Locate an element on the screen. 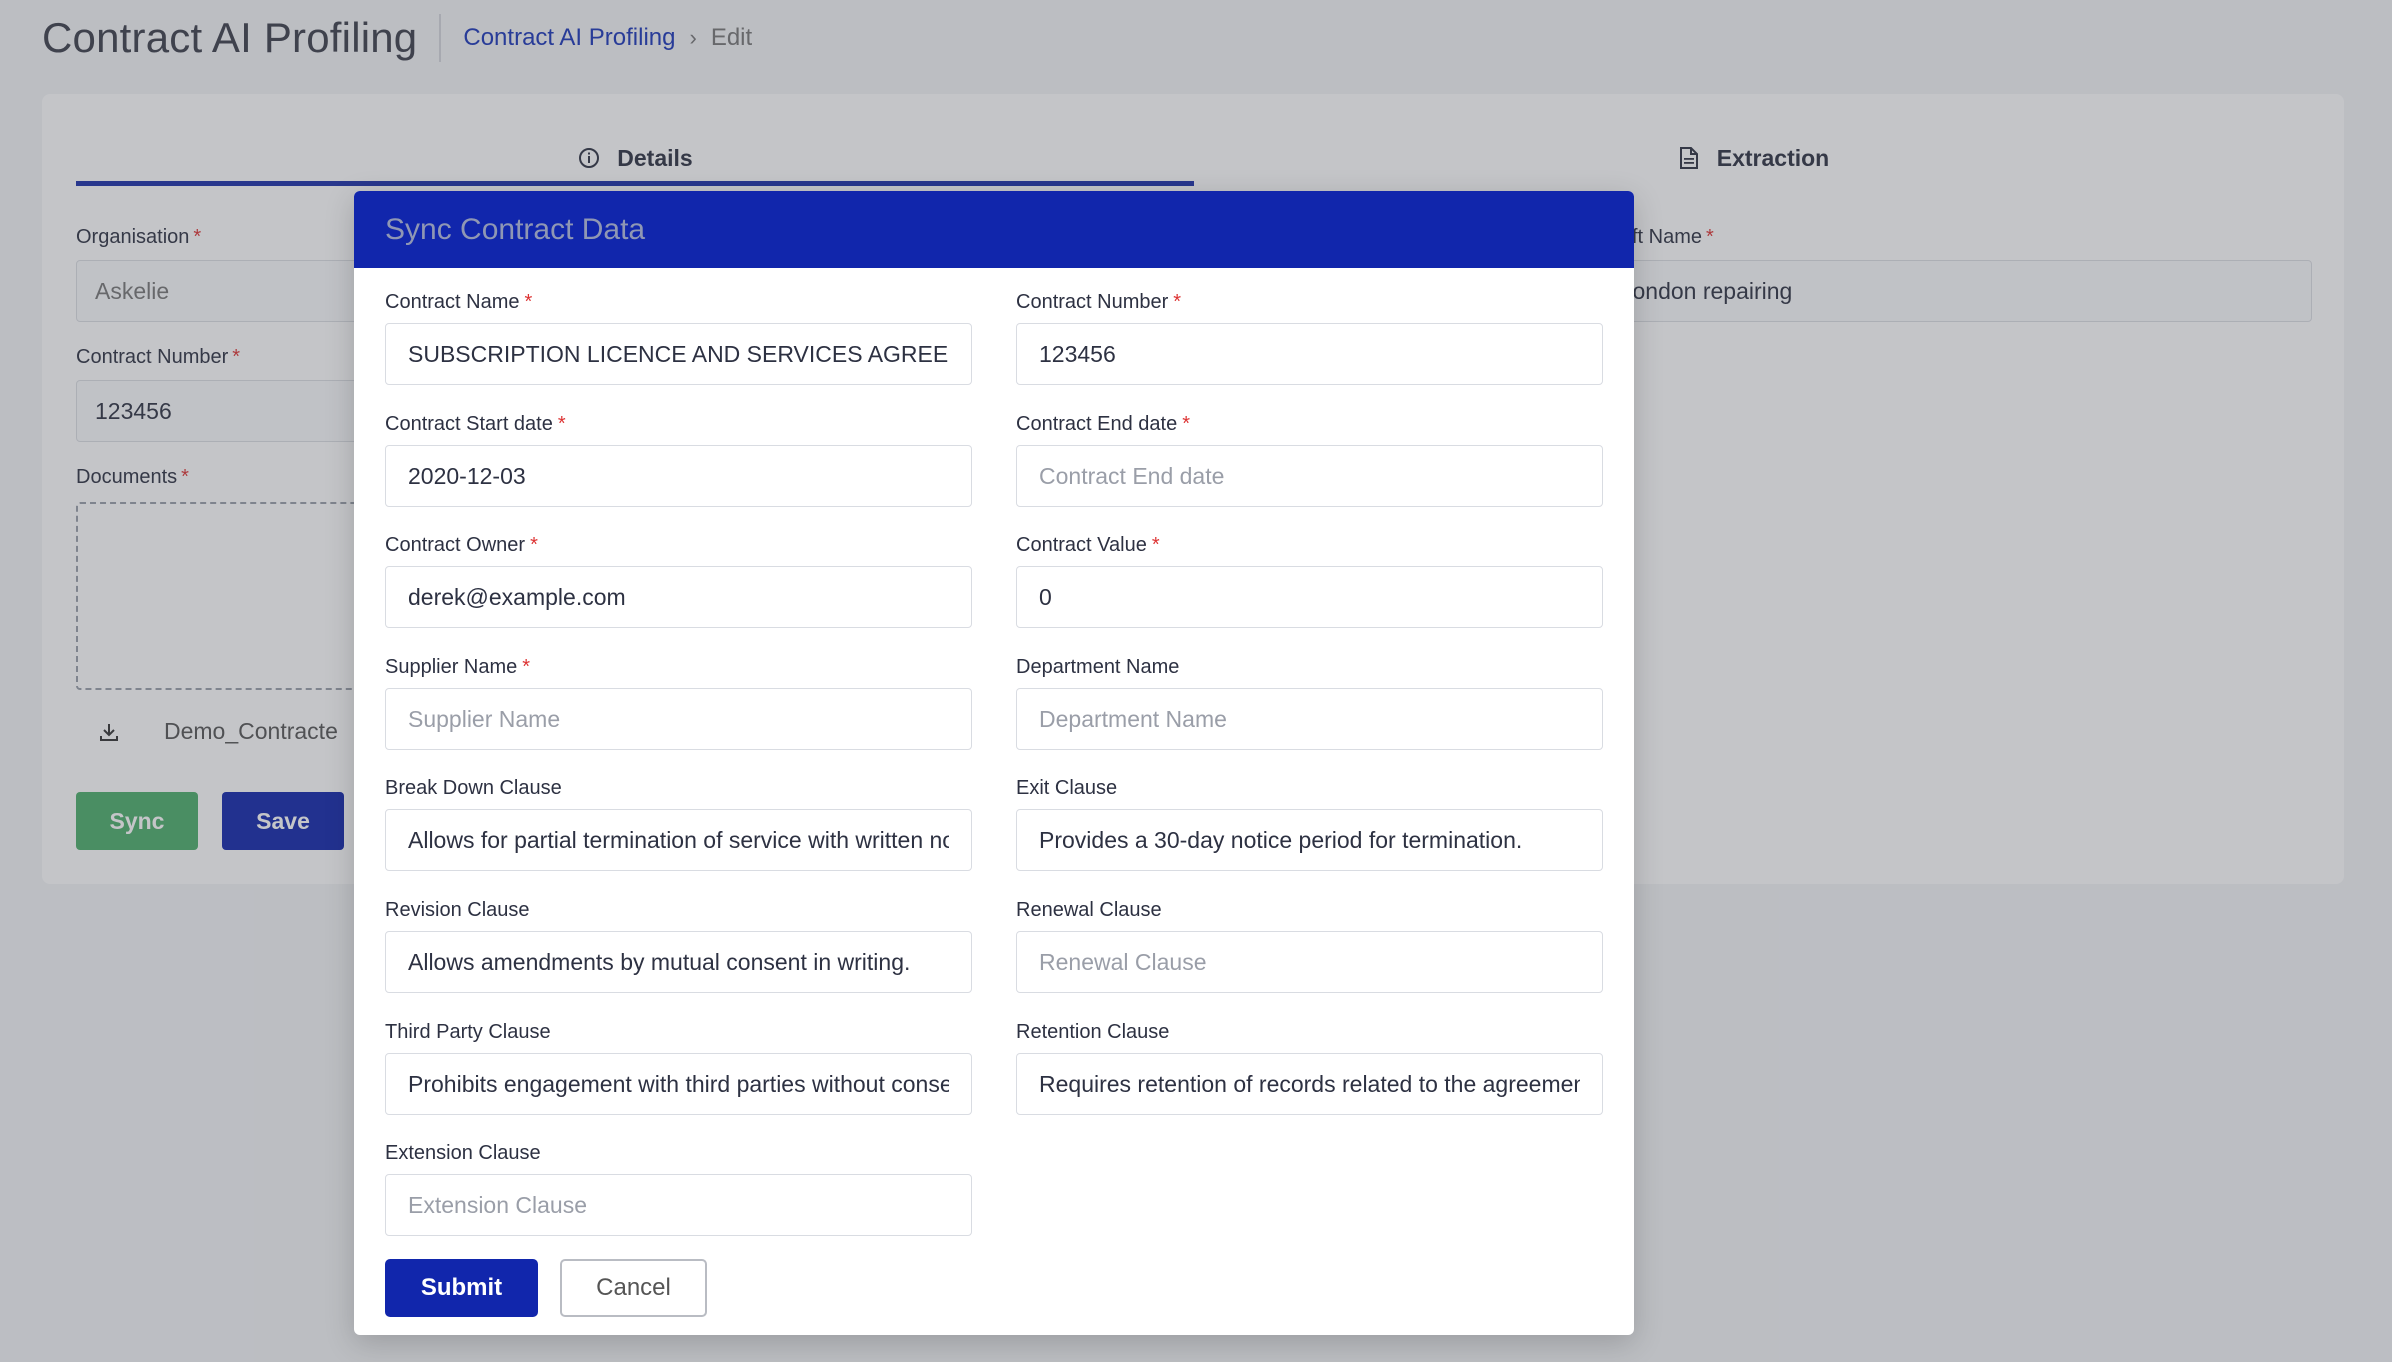 This screenshot has width=2392, height=1362. contract-start-date-group: Contract Start date * is located at coordinates (678, 460).